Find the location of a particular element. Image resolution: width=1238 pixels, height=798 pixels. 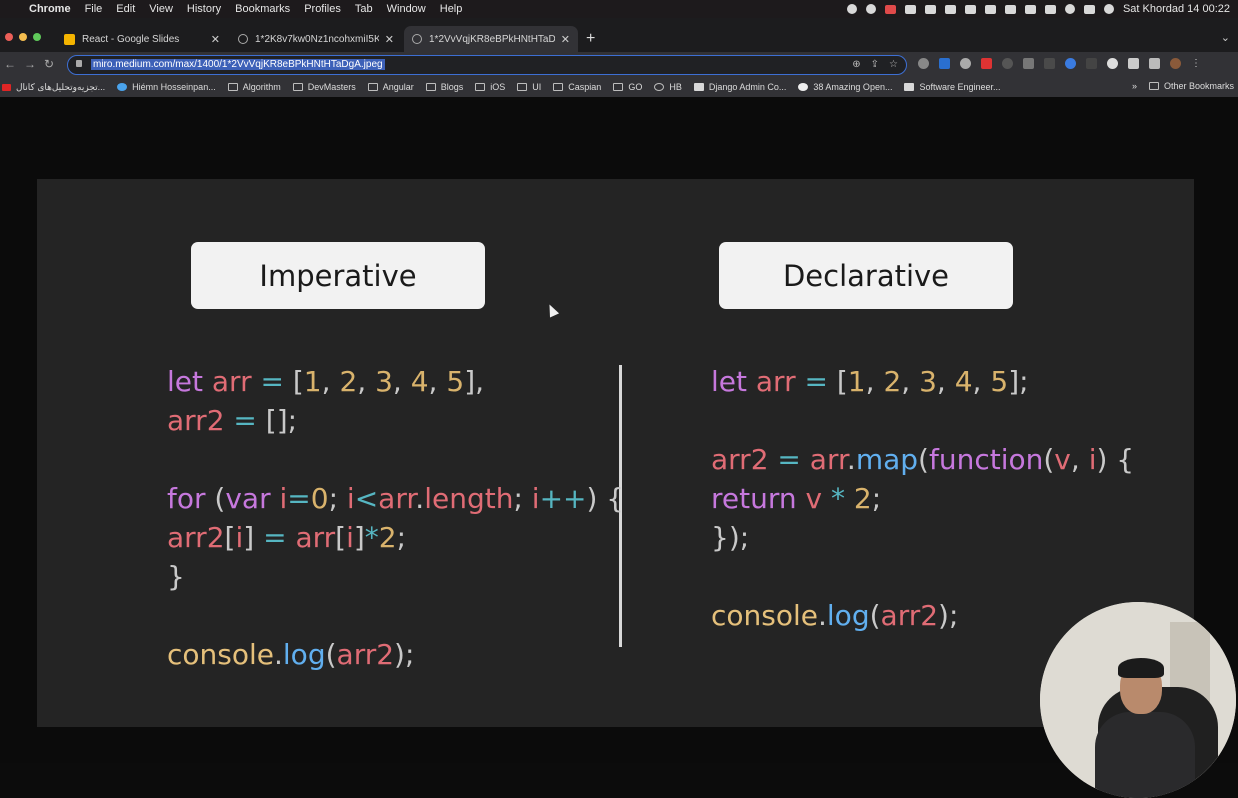

battery-icon is located at coordinates (1030, 9).